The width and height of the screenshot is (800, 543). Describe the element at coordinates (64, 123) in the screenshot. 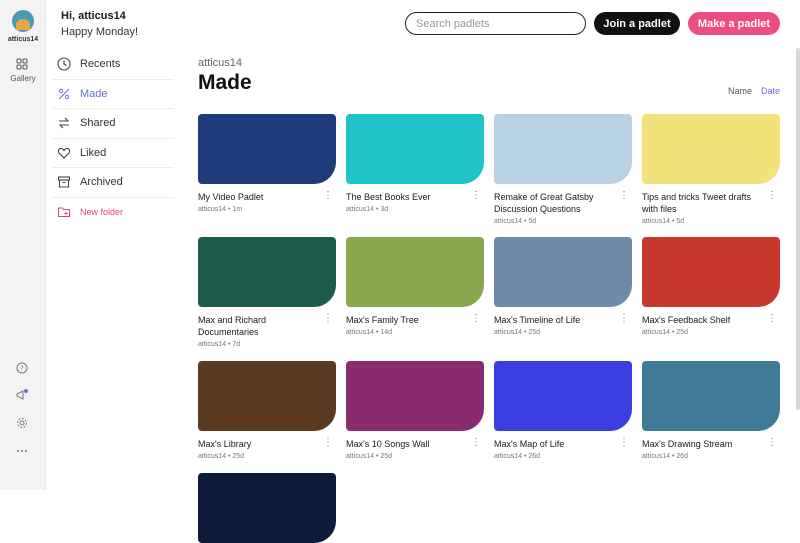

I see `share-icon` at that location.